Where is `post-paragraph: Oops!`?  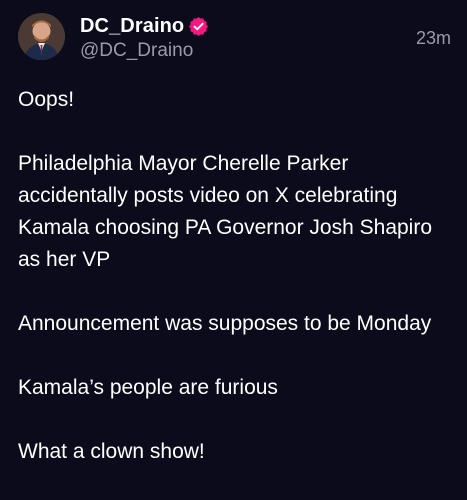
post-paragraph: Oops! is located at coordinates (46, 99).